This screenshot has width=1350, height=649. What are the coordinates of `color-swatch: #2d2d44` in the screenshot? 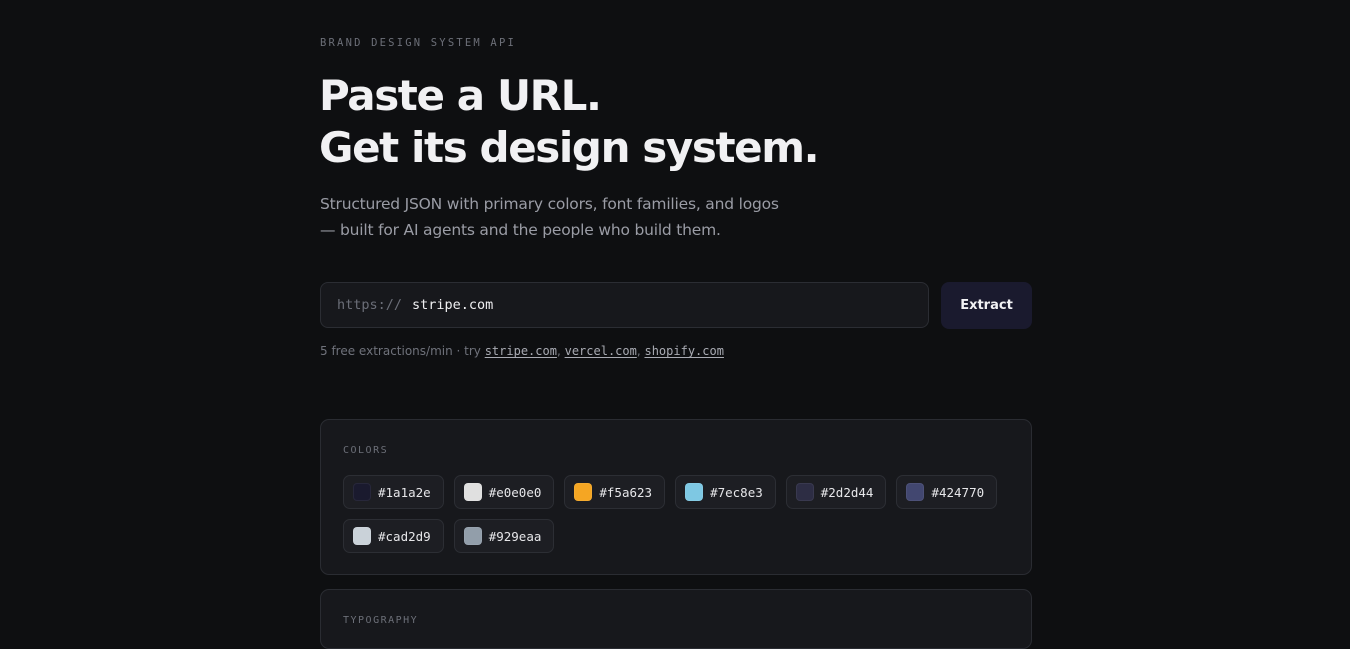 It's located at (836, 492).